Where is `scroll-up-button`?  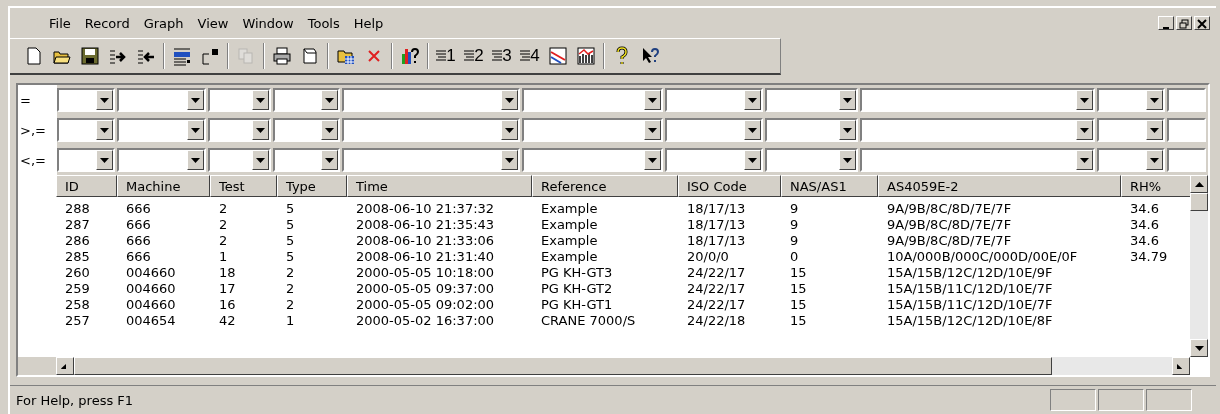 scroll-up-button is located at coordinates (1199, 184).